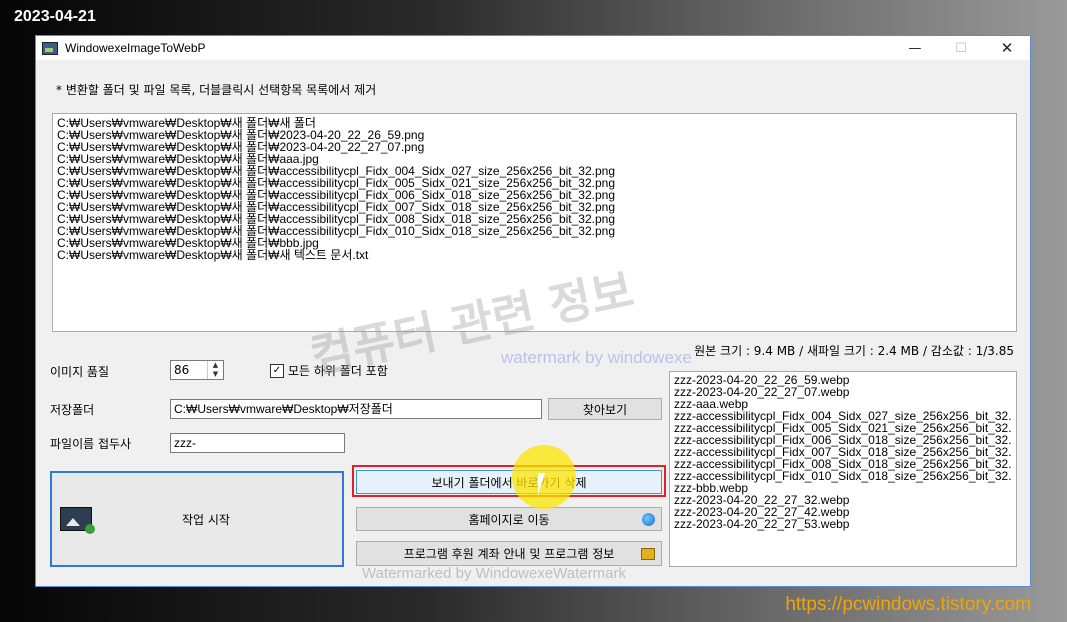 The width and height of the screenshot is (1067, 622). Describe the element at coordinates (80, 372) in the screenshot. I see `quality-label: 이미지 품질` at that location.